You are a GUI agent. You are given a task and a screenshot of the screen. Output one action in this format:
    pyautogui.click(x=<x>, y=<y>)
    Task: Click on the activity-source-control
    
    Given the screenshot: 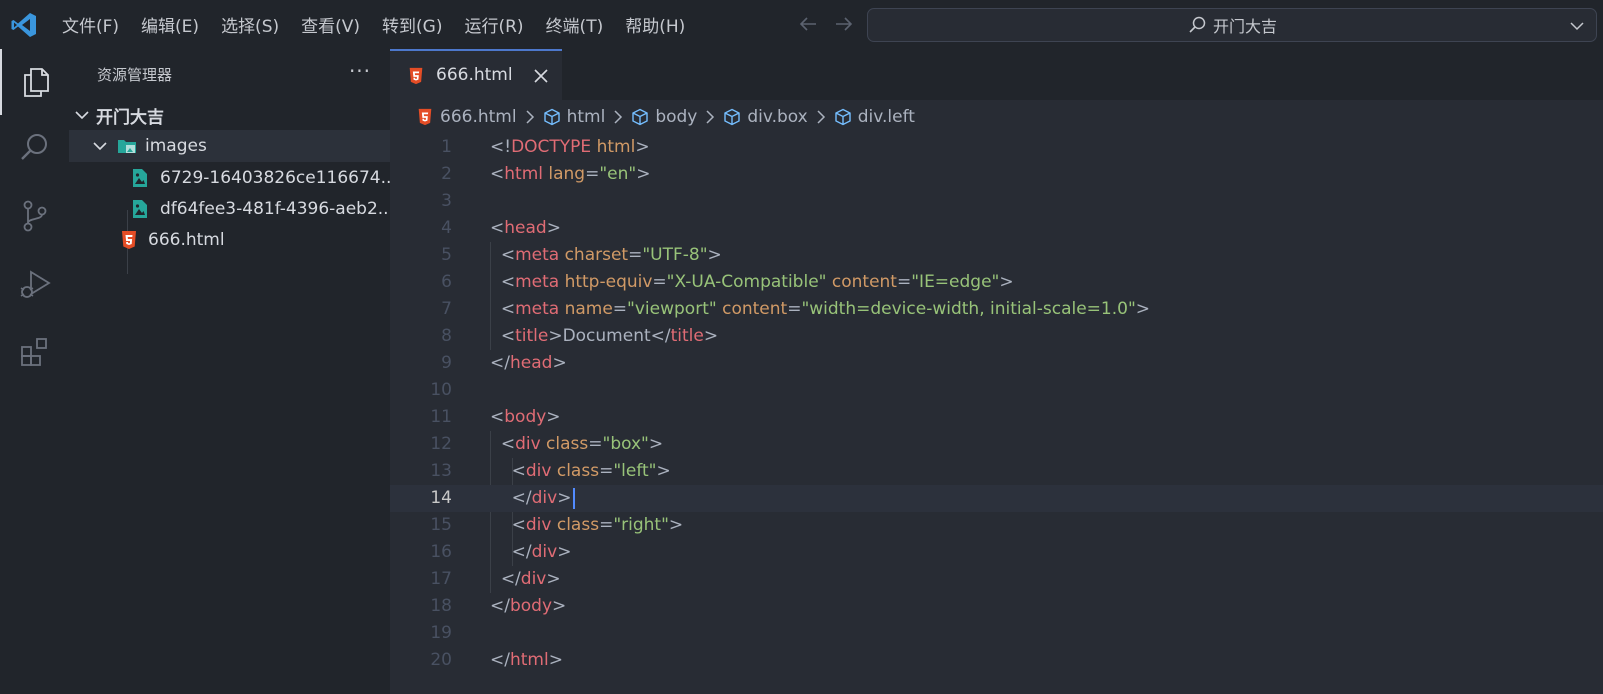 What is the action you would take?
    pyautogui.click(x=34, y=216)
    